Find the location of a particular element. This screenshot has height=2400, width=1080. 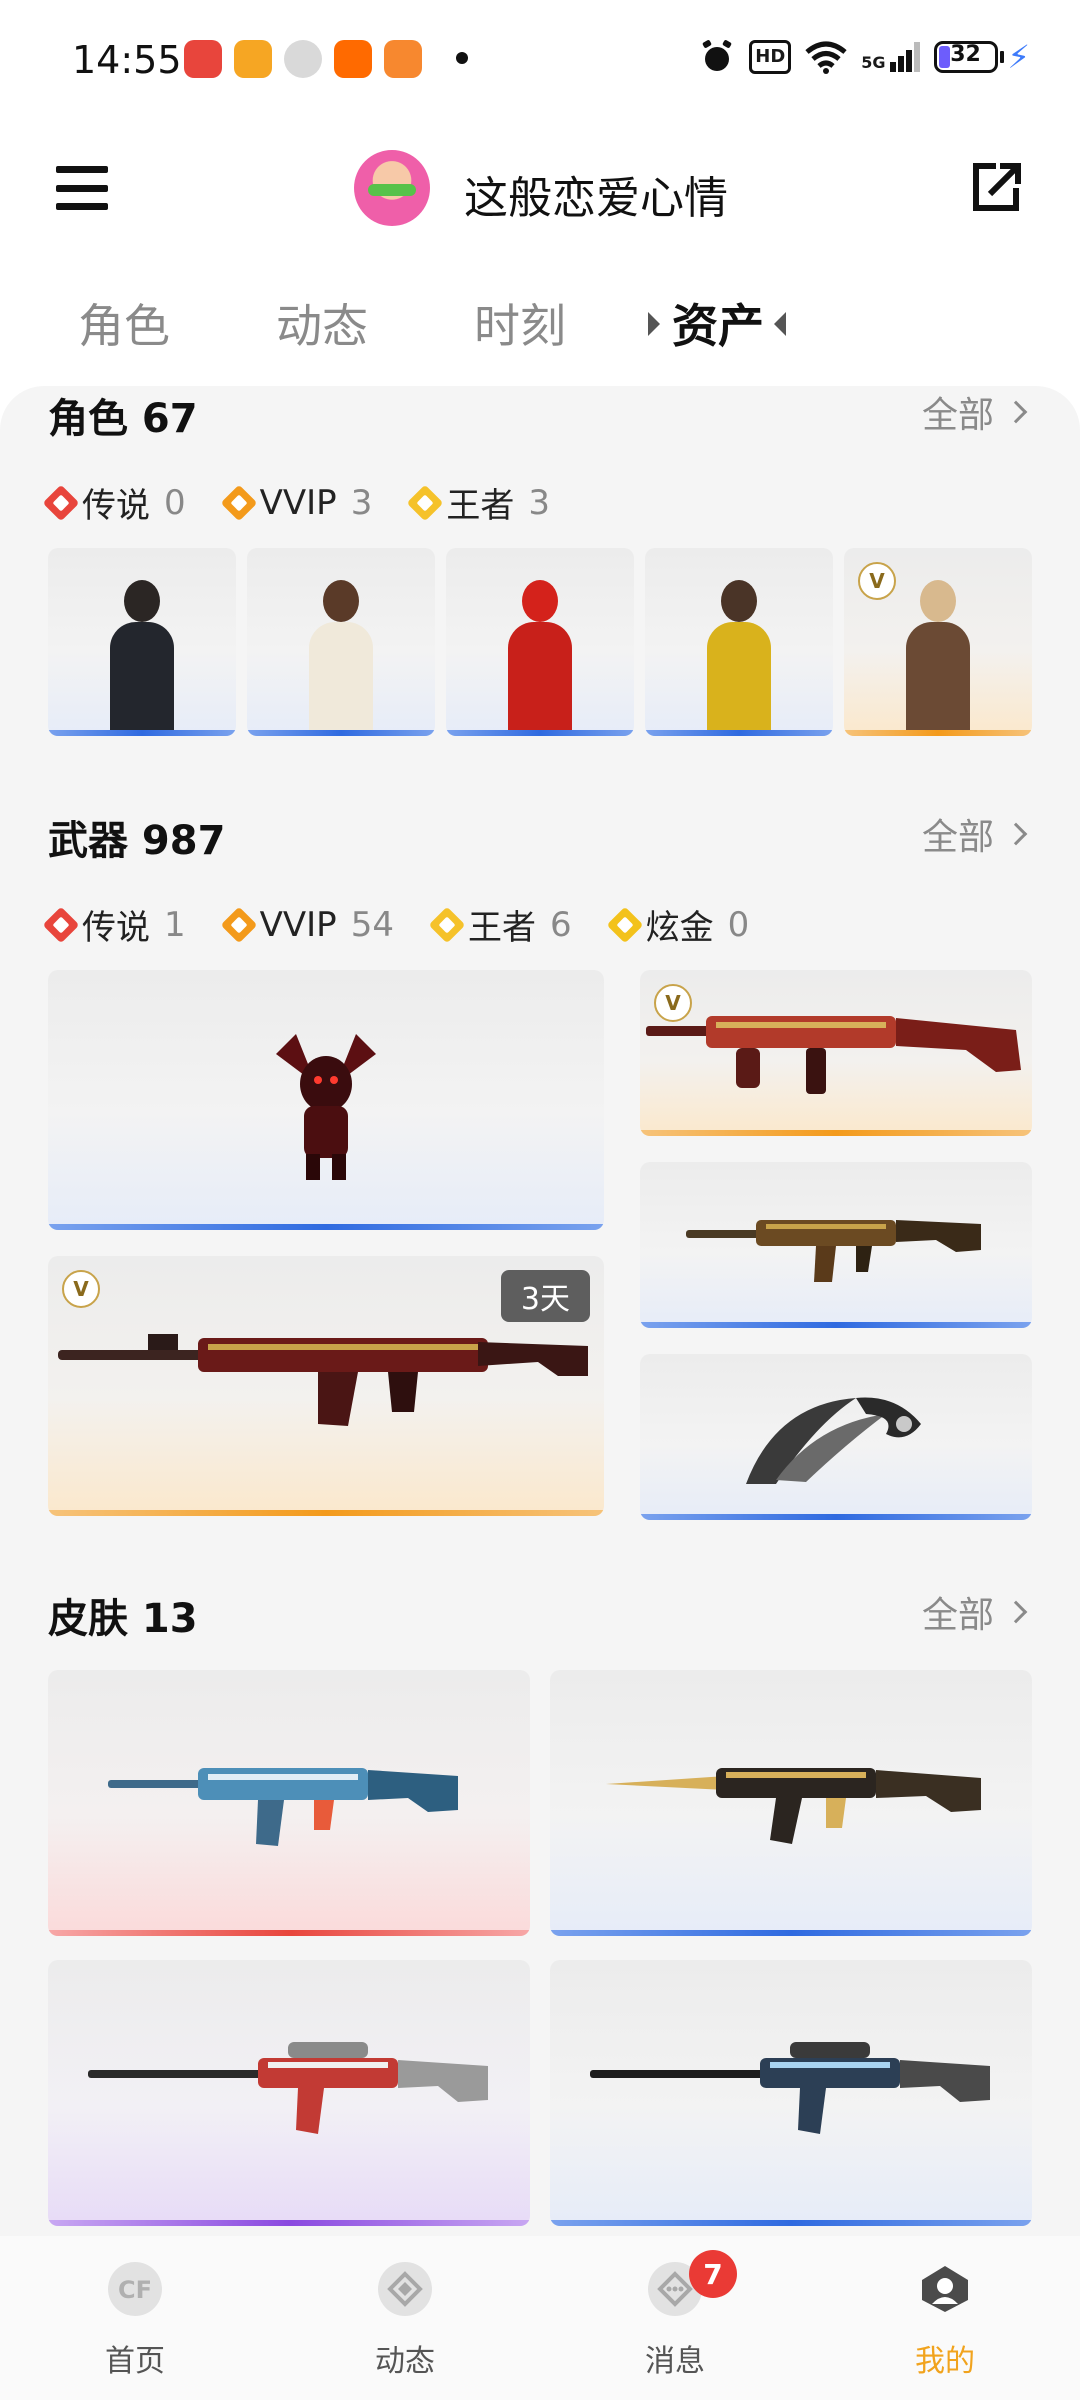

weapons-view-all-link: 全部 is located at coordinates (974, 834).